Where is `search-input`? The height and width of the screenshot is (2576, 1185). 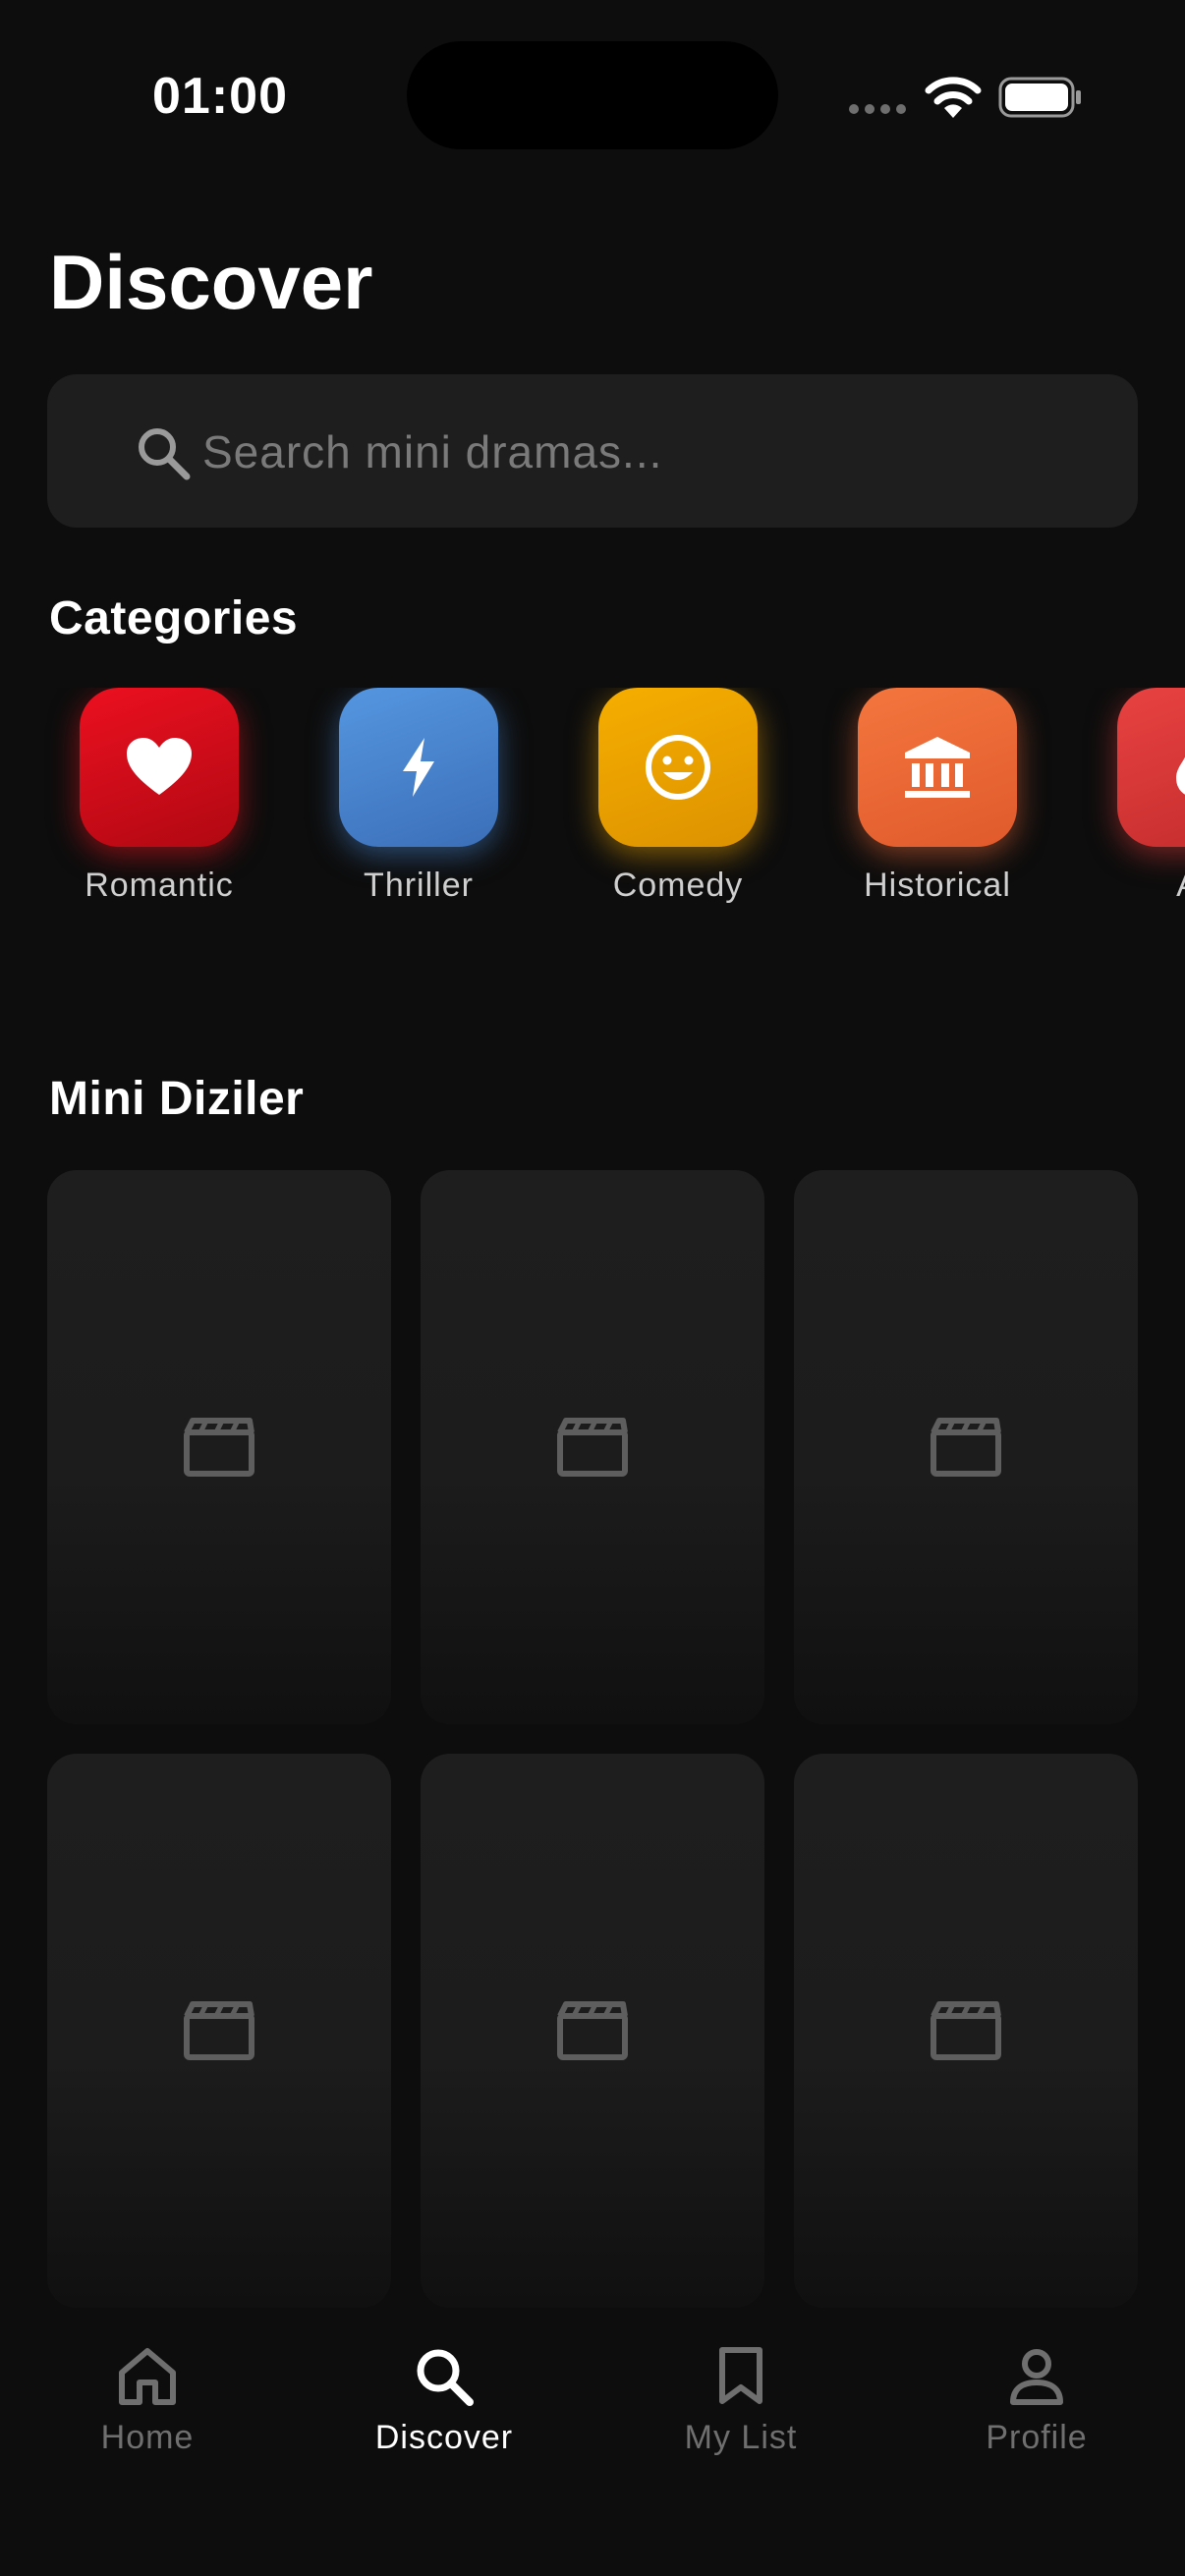 search-input is located at coordinates (645, 452).